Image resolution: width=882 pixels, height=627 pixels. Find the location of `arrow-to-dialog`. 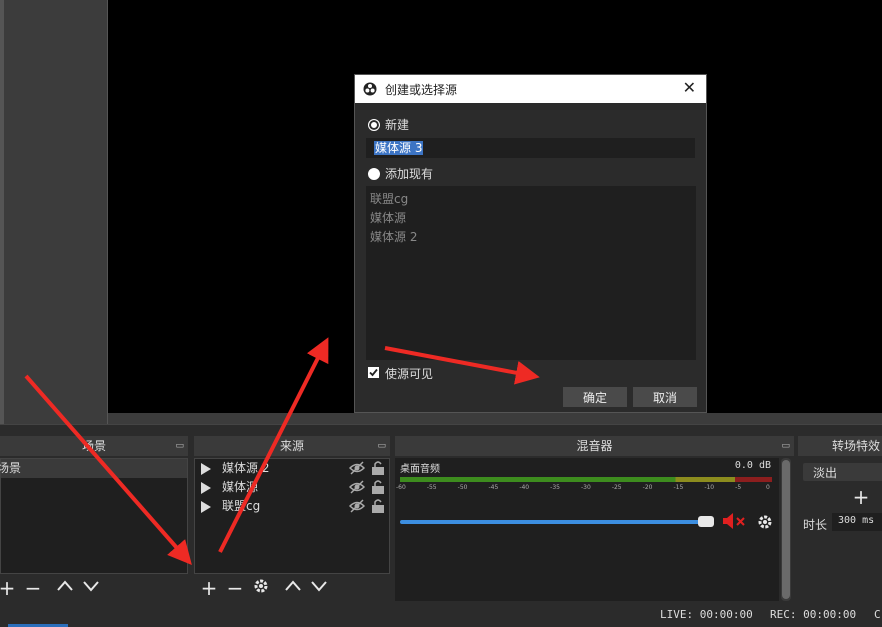

arrow-to-dialog is located at coordinates (273, 445).